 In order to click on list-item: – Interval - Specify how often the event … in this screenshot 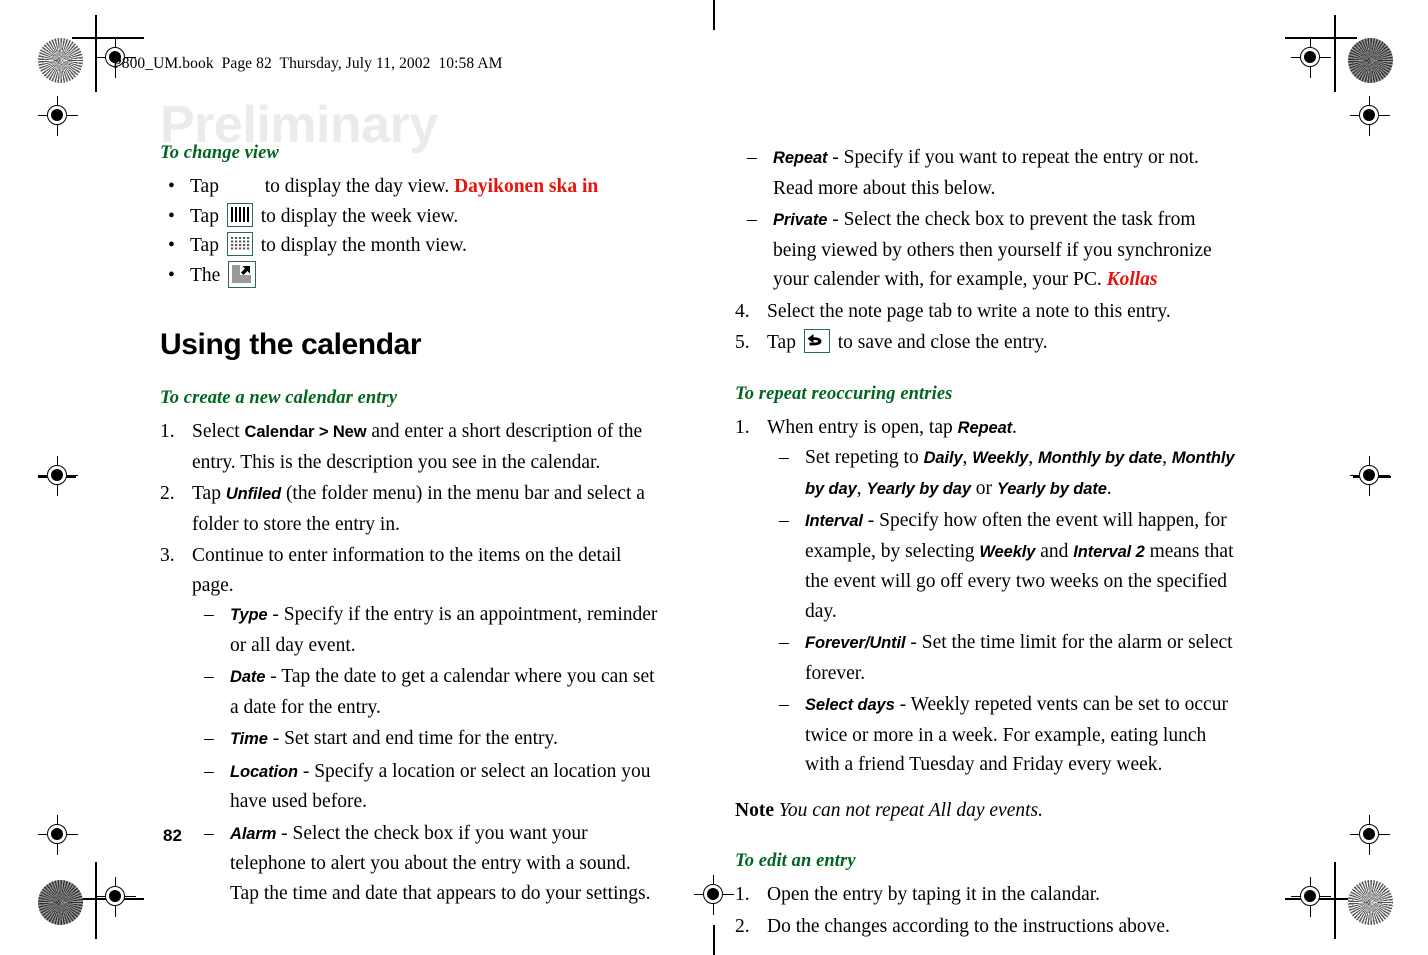, I will do `click(1001, 566)`.